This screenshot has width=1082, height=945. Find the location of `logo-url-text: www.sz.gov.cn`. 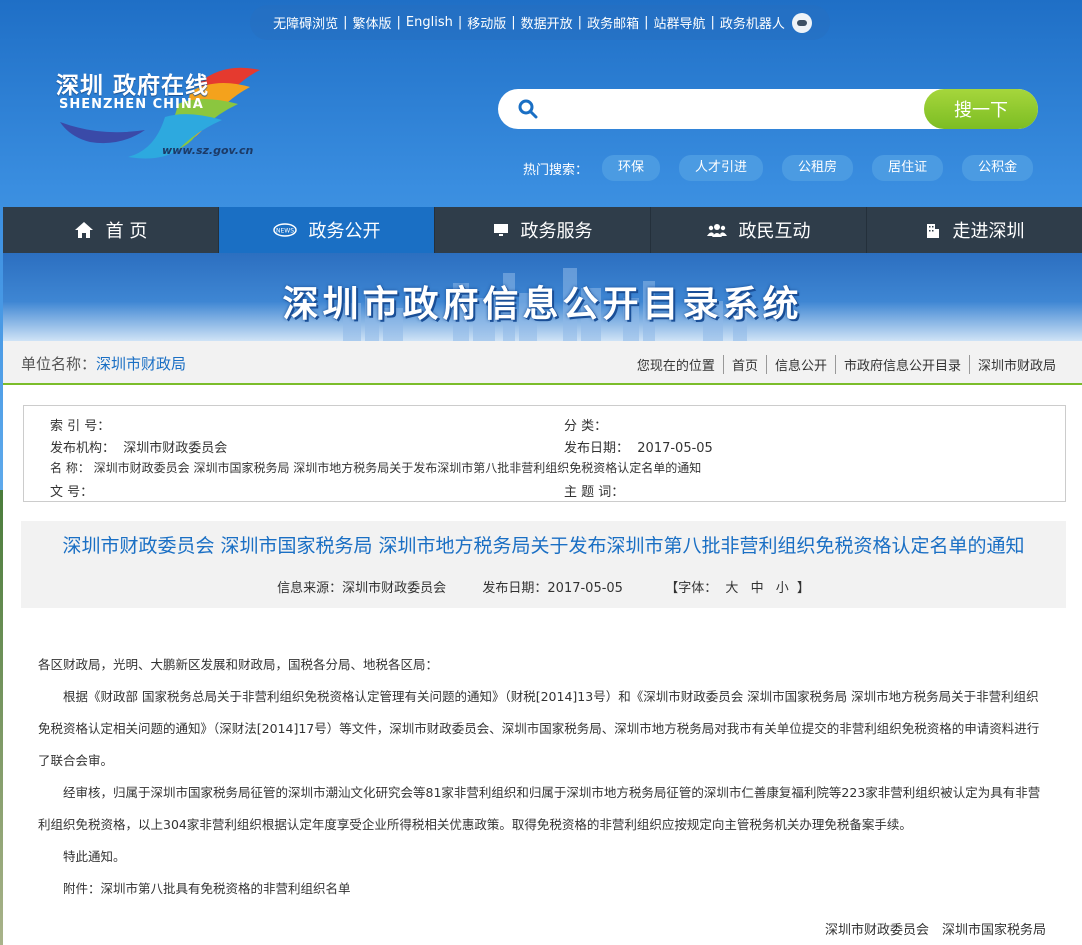

logo-url-text: www.sz.gov.cn is located at coordinates (208, 150).